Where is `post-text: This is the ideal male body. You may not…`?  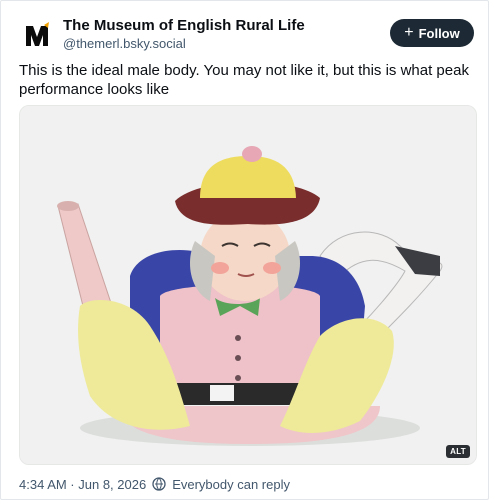 post-text: This is the ideal male body. You may not… is located at coordinates (244, 80).